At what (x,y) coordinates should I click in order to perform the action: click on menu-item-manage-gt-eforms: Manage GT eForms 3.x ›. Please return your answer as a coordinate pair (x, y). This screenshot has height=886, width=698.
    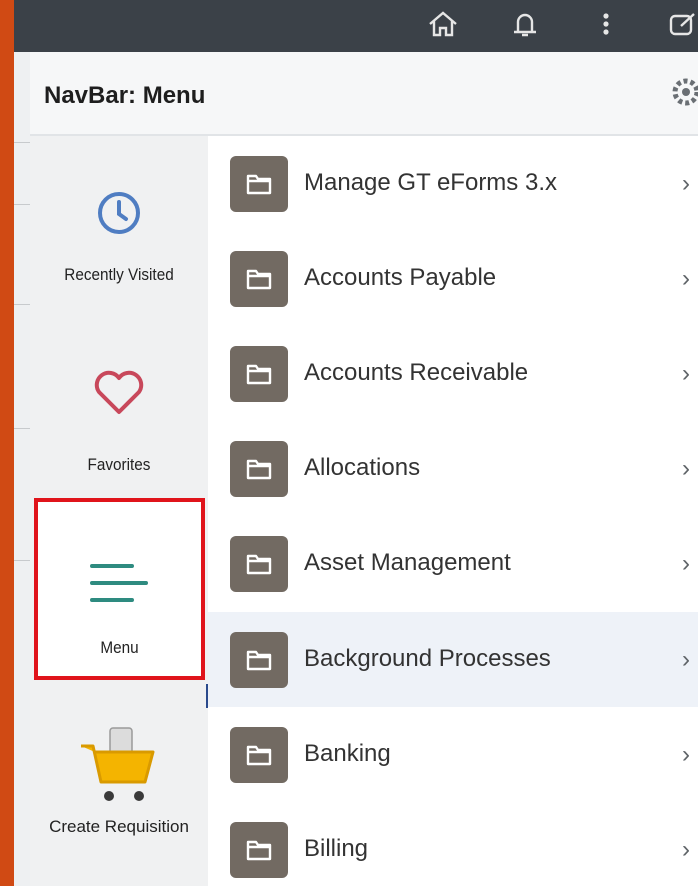
    Looking at the image, I should click on (453, 183).